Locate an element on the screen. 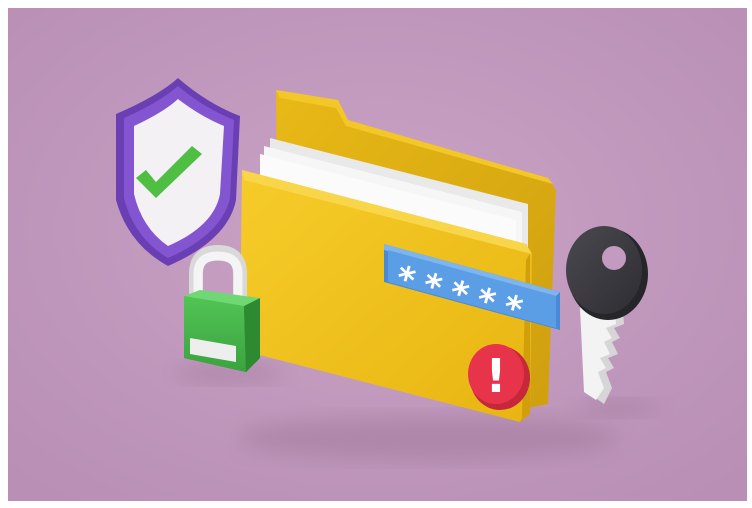 The width and height of the screenshot is (752, 508). alert-mark-text: ! is located at coordinates (496, 376).